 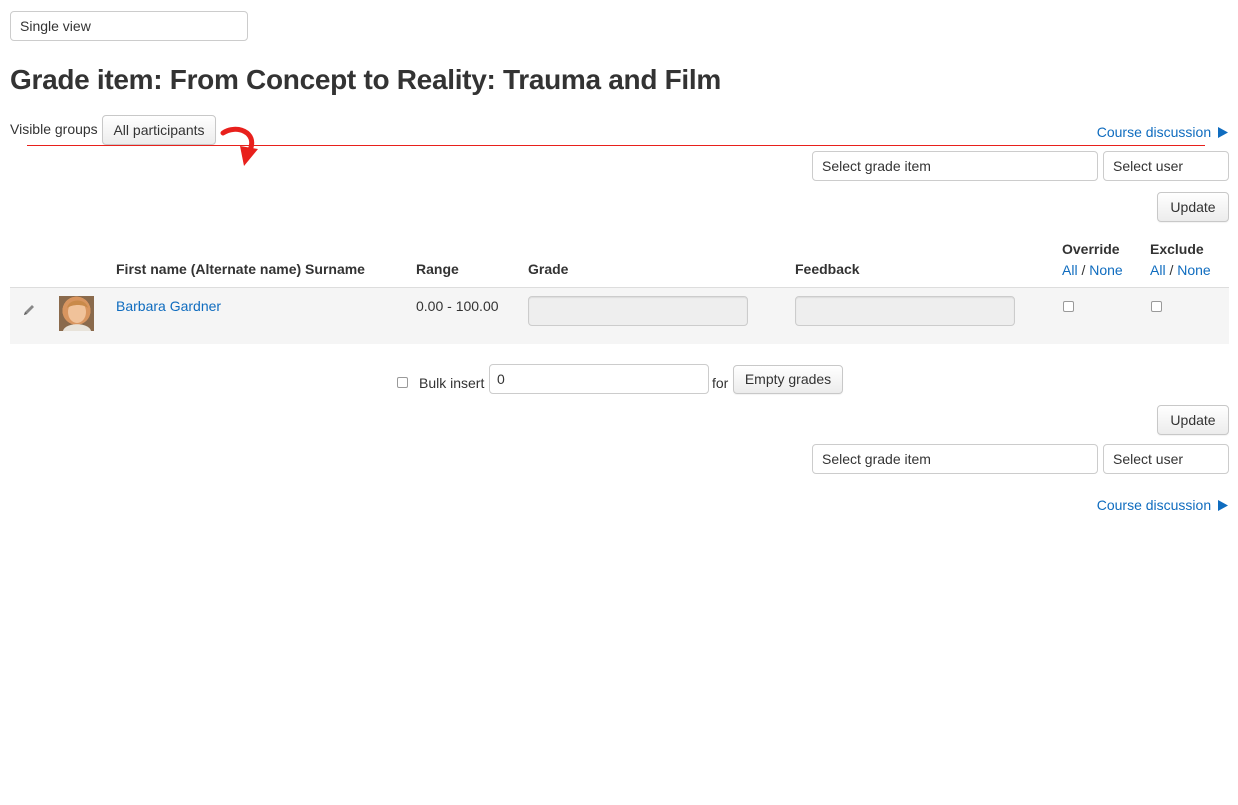 I want to click on override-checkbox, so click(x=1068, y=306).